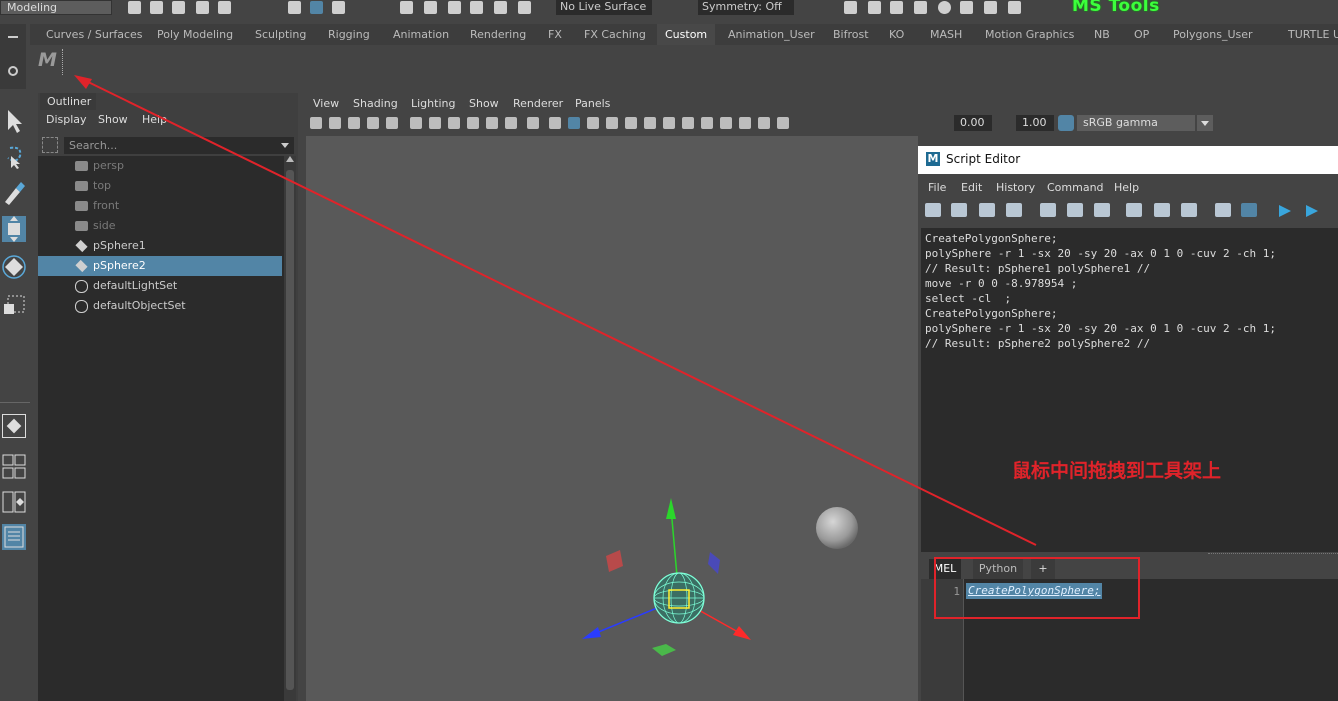 This screenshot has width=1338, height=701. I want to click on shelf-tab-ua: UA, so click(1331, 34).